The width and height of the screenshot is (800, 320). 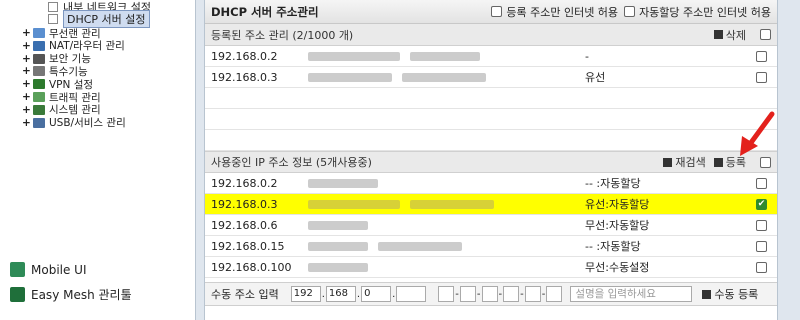 I want to click on auto-only-checkbox, so click(x=630, y=11).